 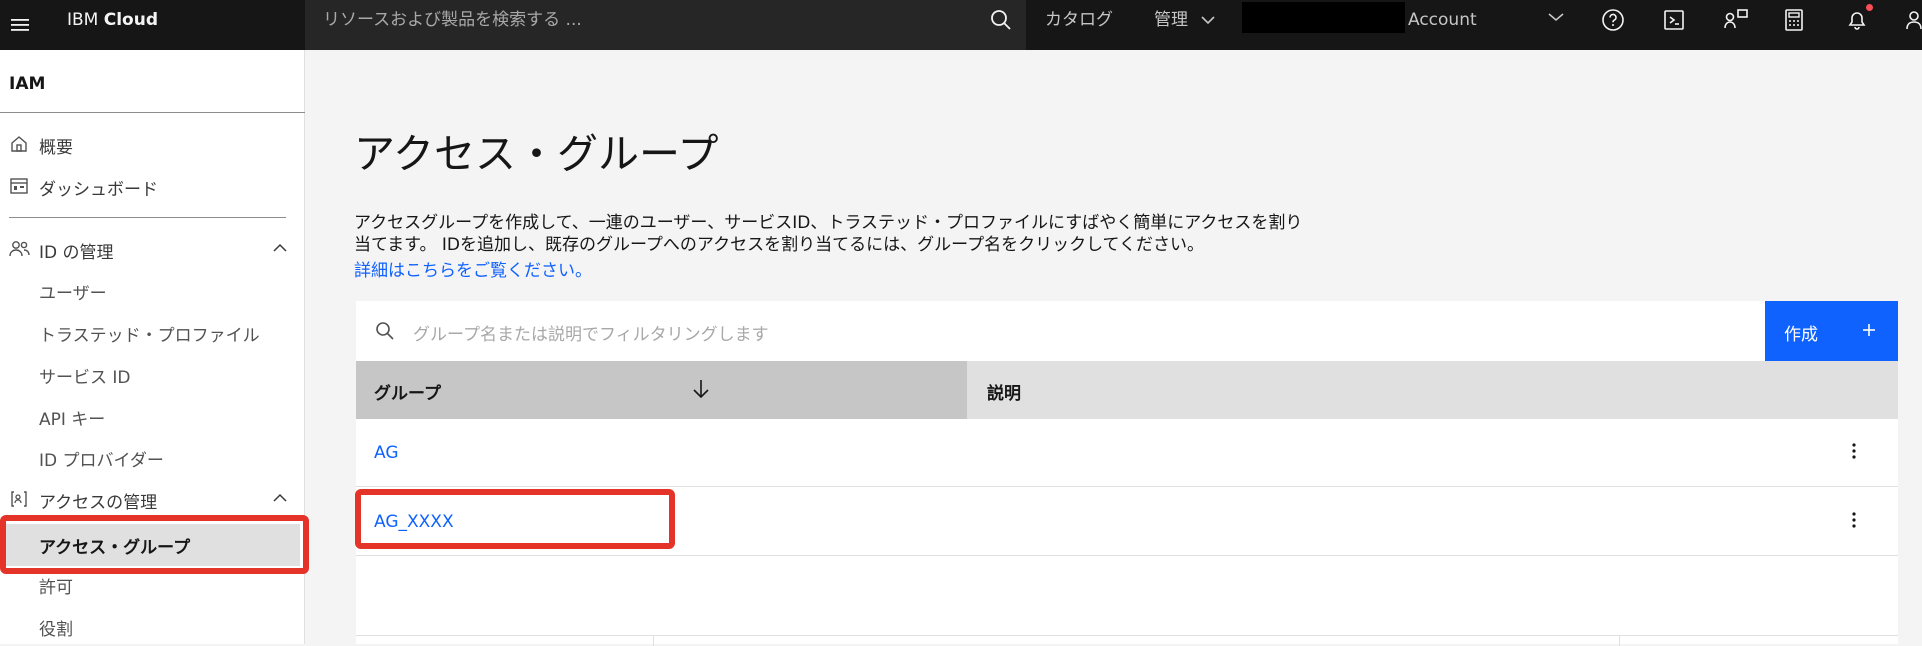 I want to click on page-title: アクセス・グループ, so click(x=536, y=154).